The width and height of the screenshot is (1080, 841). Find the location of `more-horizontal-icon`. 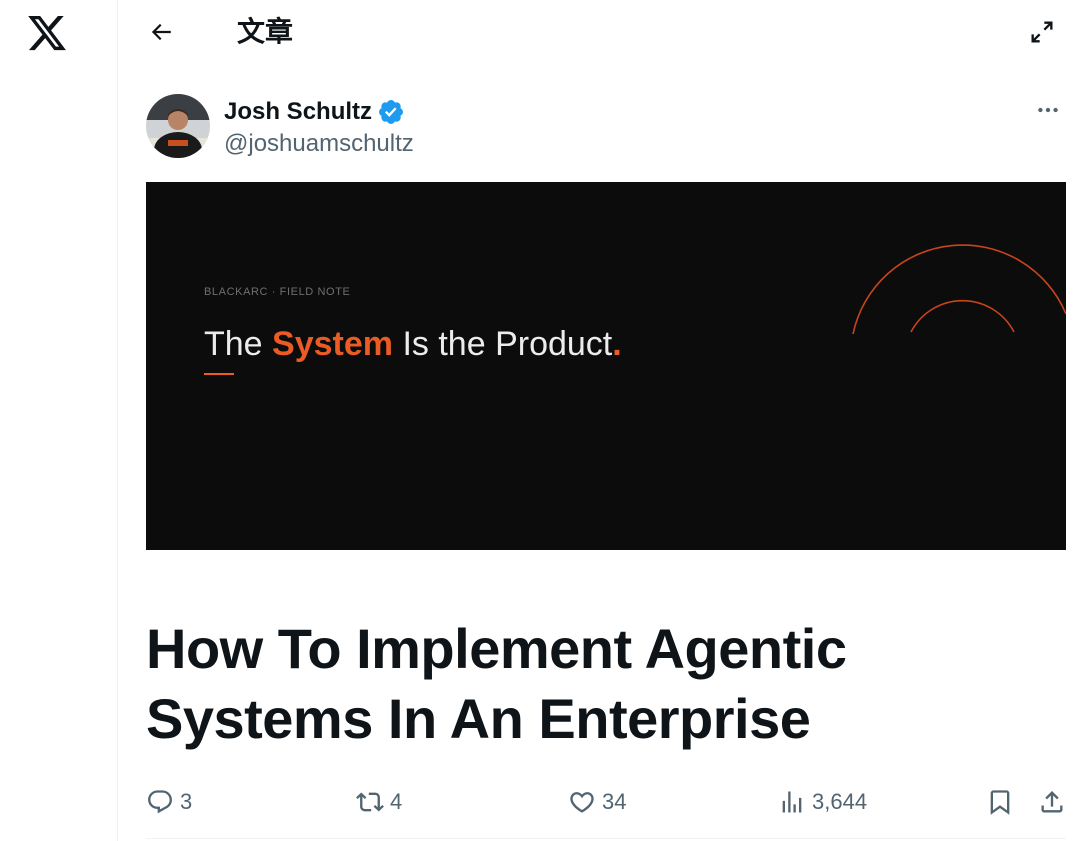

more-horizontal-icon is located at coordinates (1048, 110).